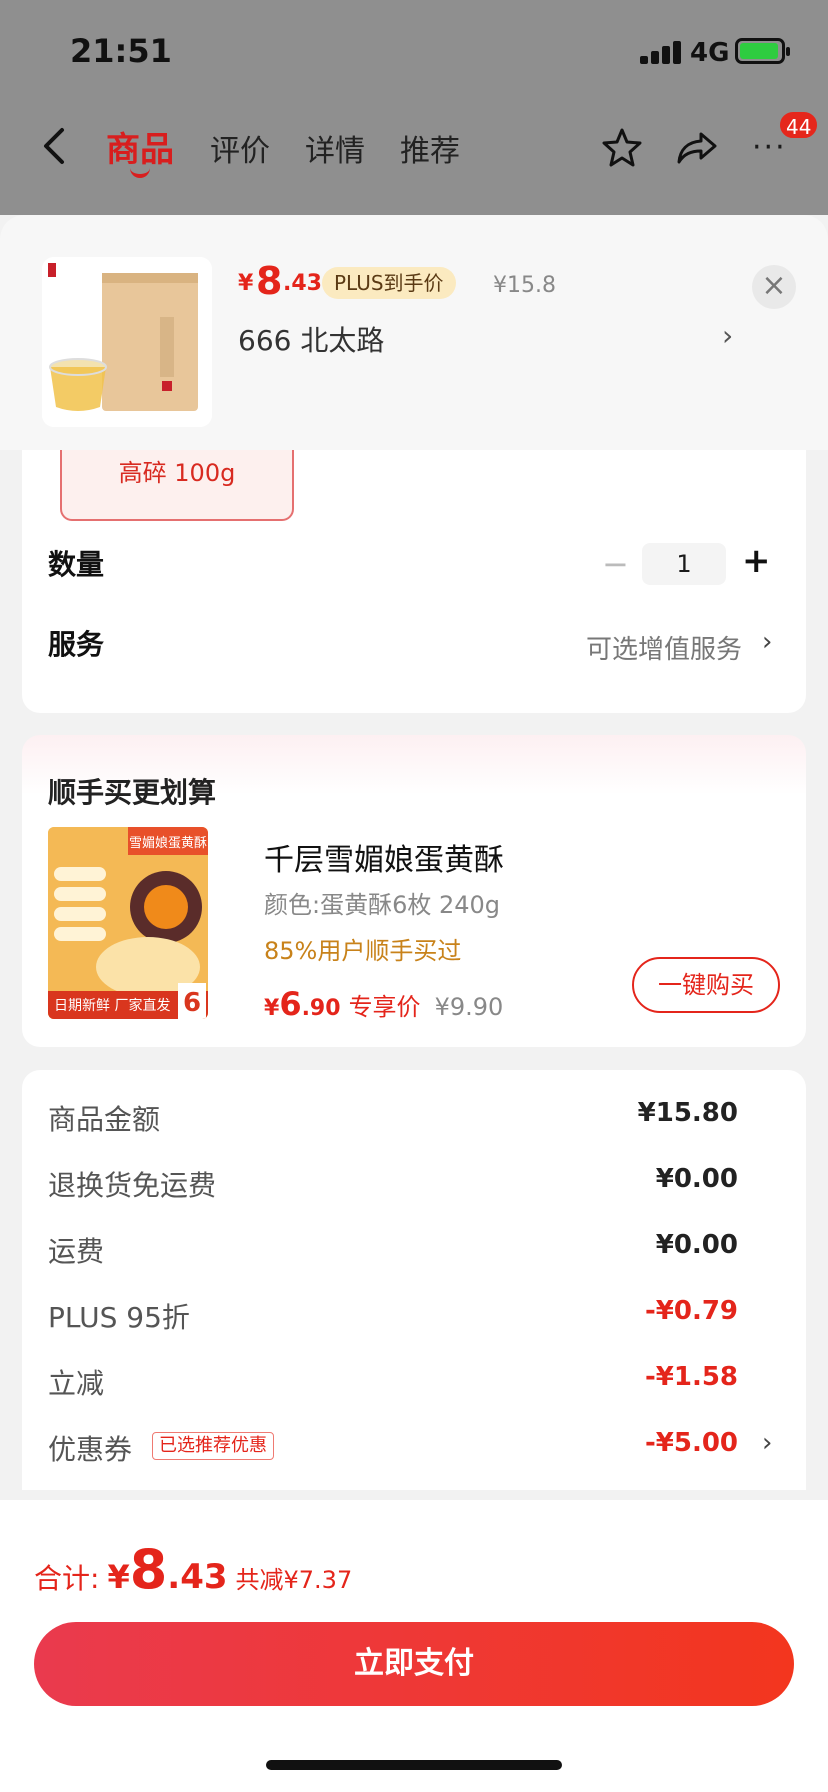 The height and width of the screenshot is (1792, 828). I want to click on total-integer: 8, so click(148, 1569).